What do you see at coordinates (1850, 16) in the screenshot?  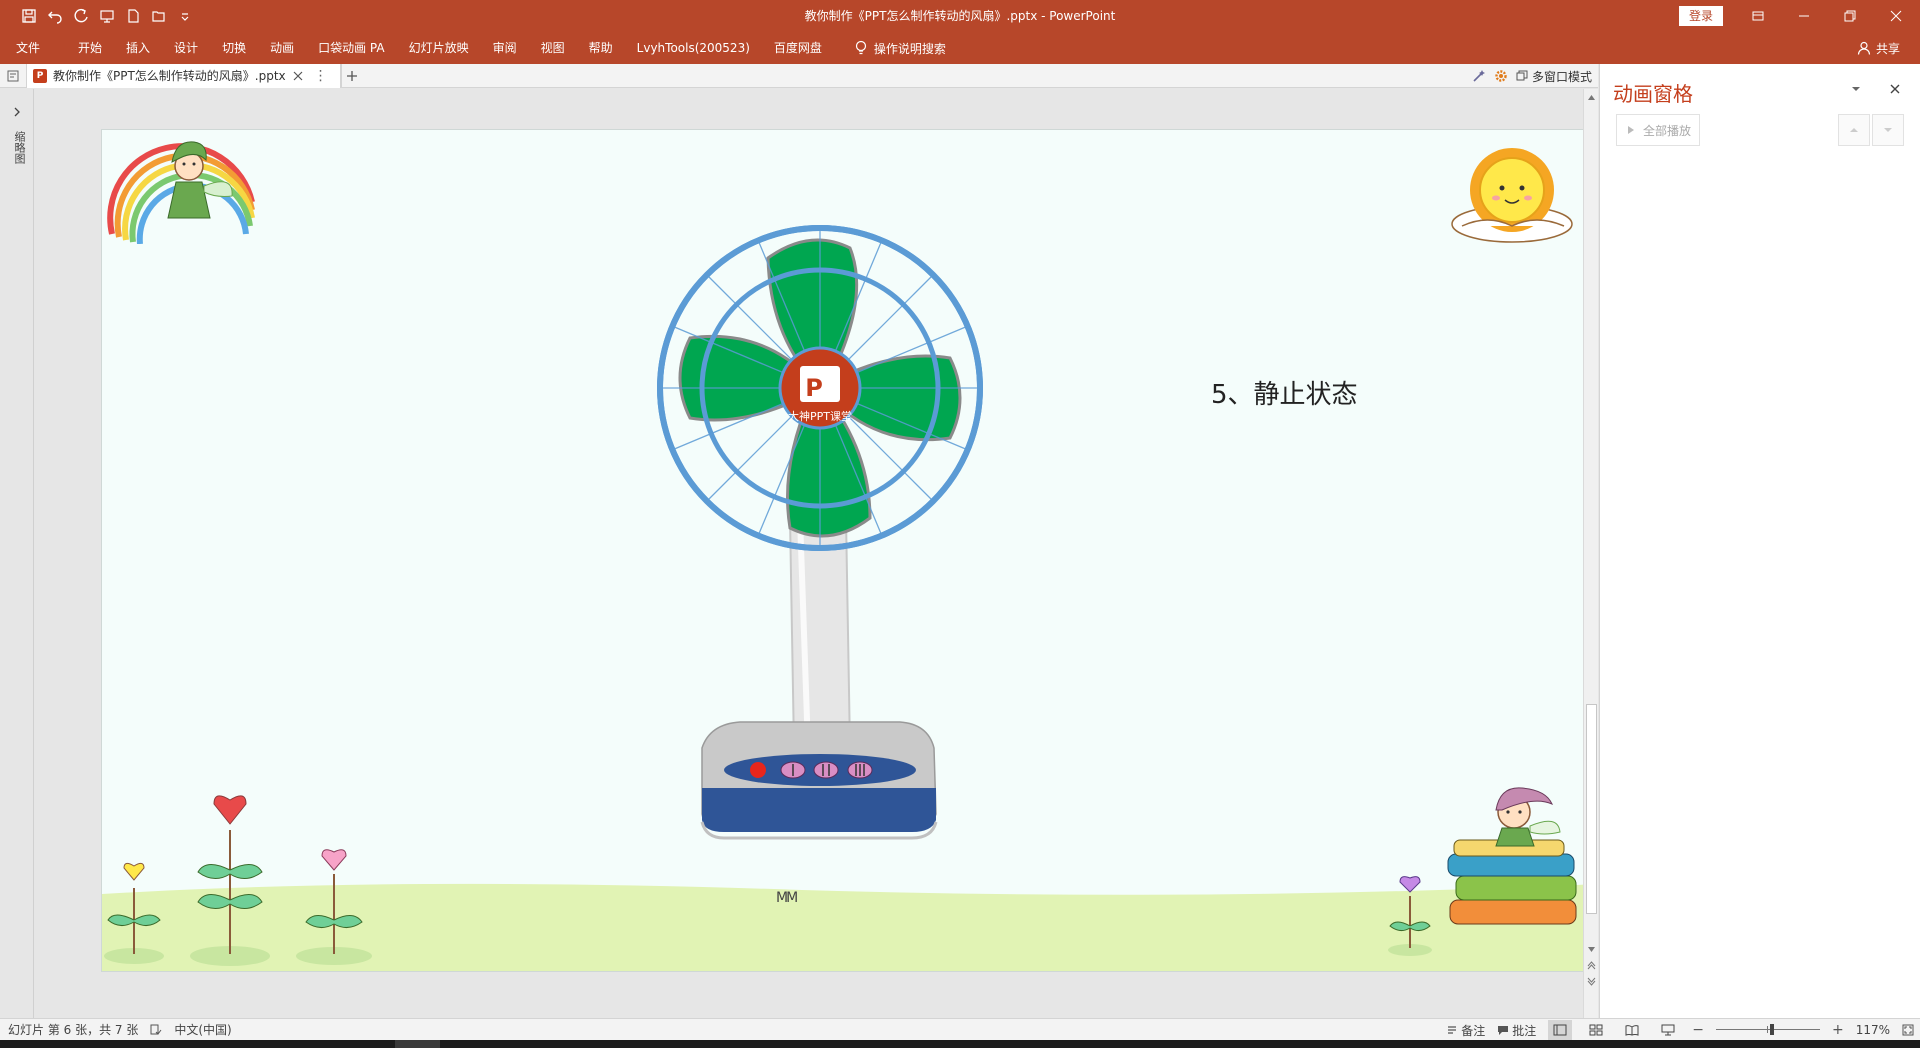 I see `restore-icon` at bounding box center [1850, 16].